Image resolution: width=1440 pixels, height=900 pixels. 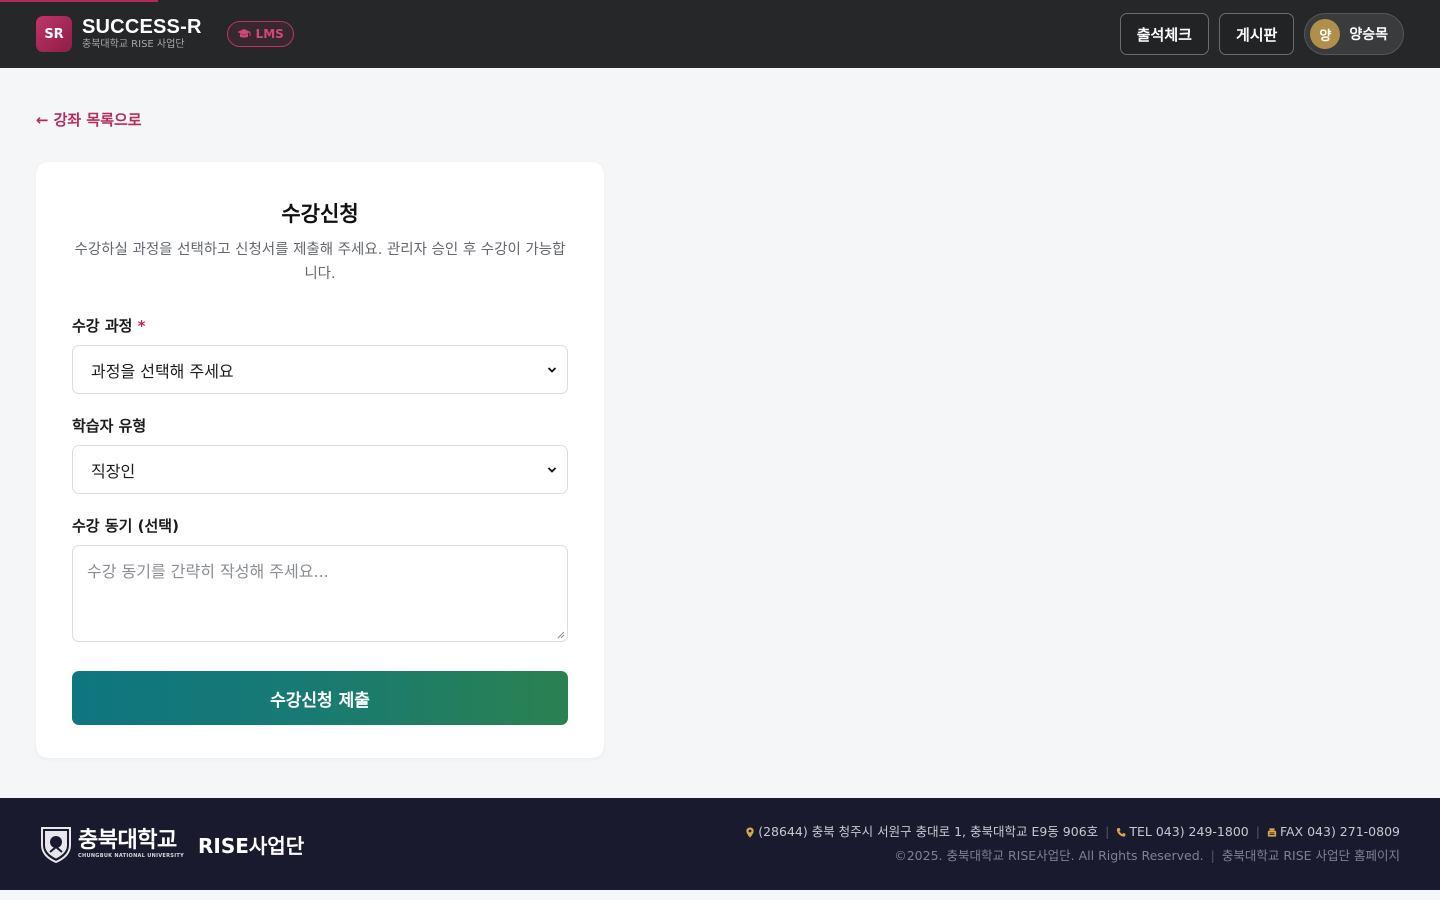 I want to click on footer-tel: TEL 043) 249-1800, so click(x=1189, y=831).